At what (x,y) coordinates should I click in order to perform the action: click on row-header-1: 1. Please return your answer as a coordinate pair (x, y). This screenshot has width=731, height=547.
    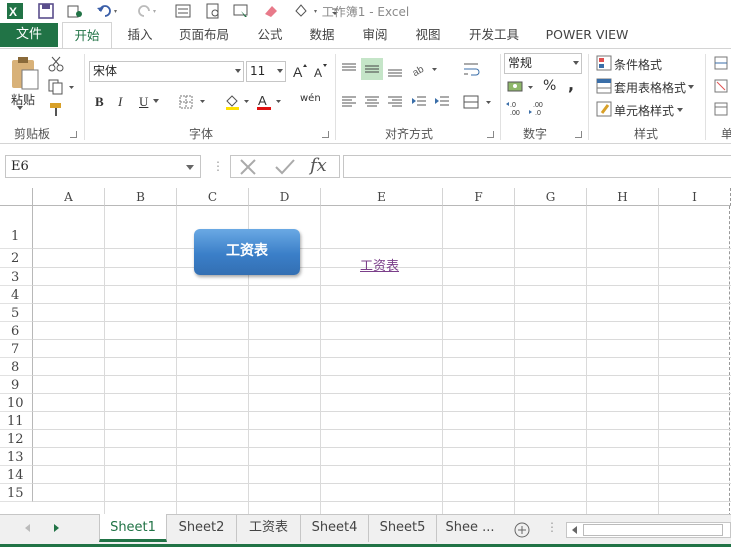
    Looking at the image, I should click on (16, 227).